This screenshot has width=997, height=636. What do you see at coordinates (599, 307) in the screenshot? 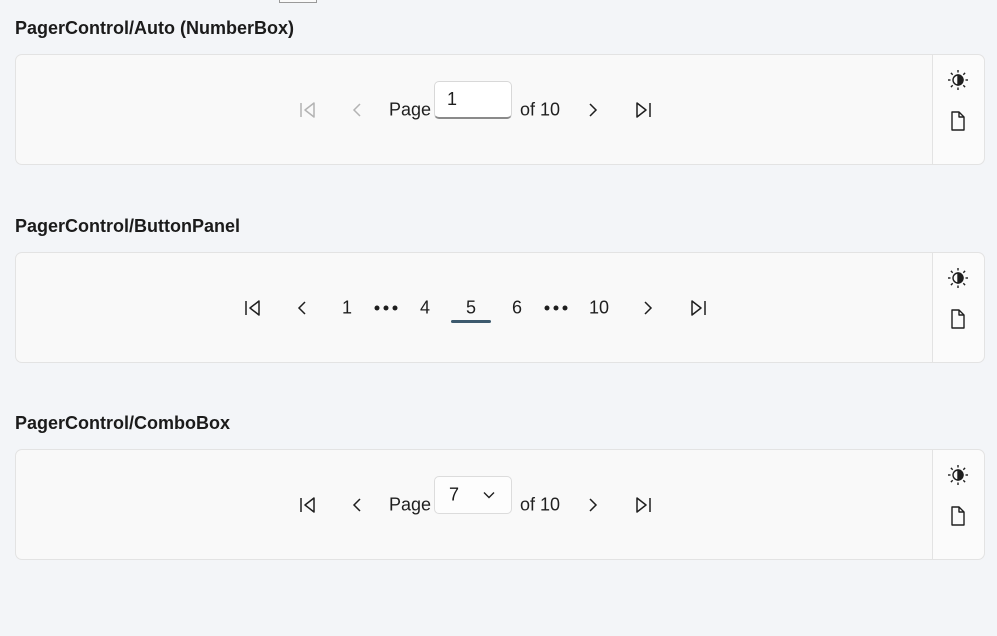
I see `page-button-10: 10` at bounding box center [599, 307].